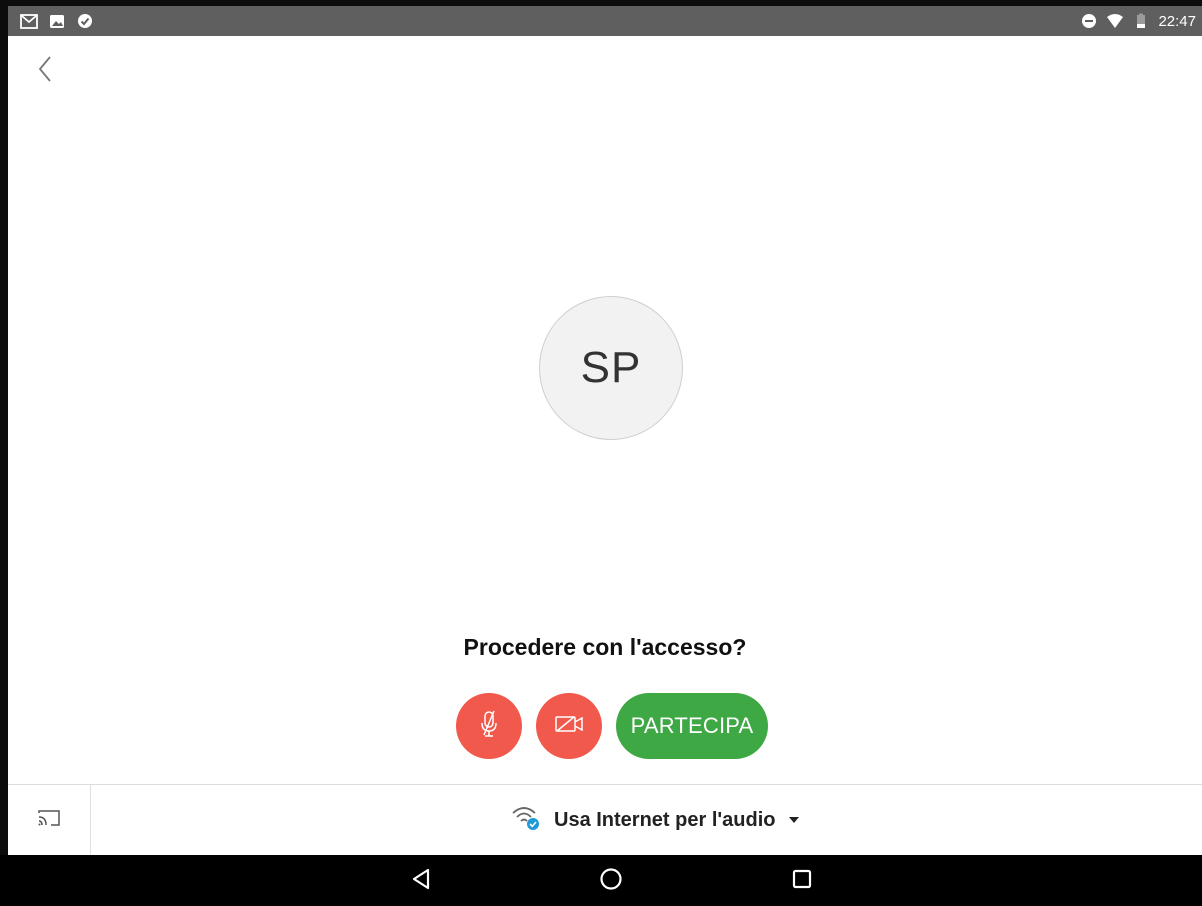 Image resolution: width=1202 pixels, height=906 pixels. Describe the element at coordinates (29, 21) in the screenshot. I see `gmail-icon` at that location.